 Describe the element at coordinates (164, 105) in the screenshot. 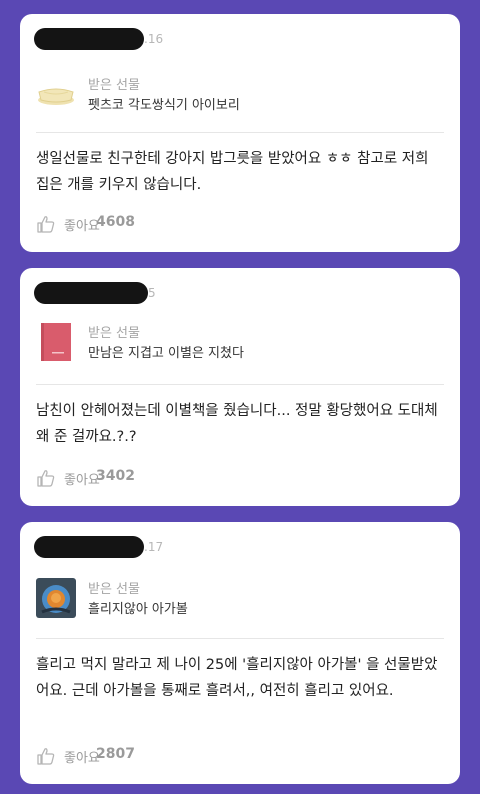

I see `gift-name: 펫츠코 각도쌍식기 아이보리` at that location.